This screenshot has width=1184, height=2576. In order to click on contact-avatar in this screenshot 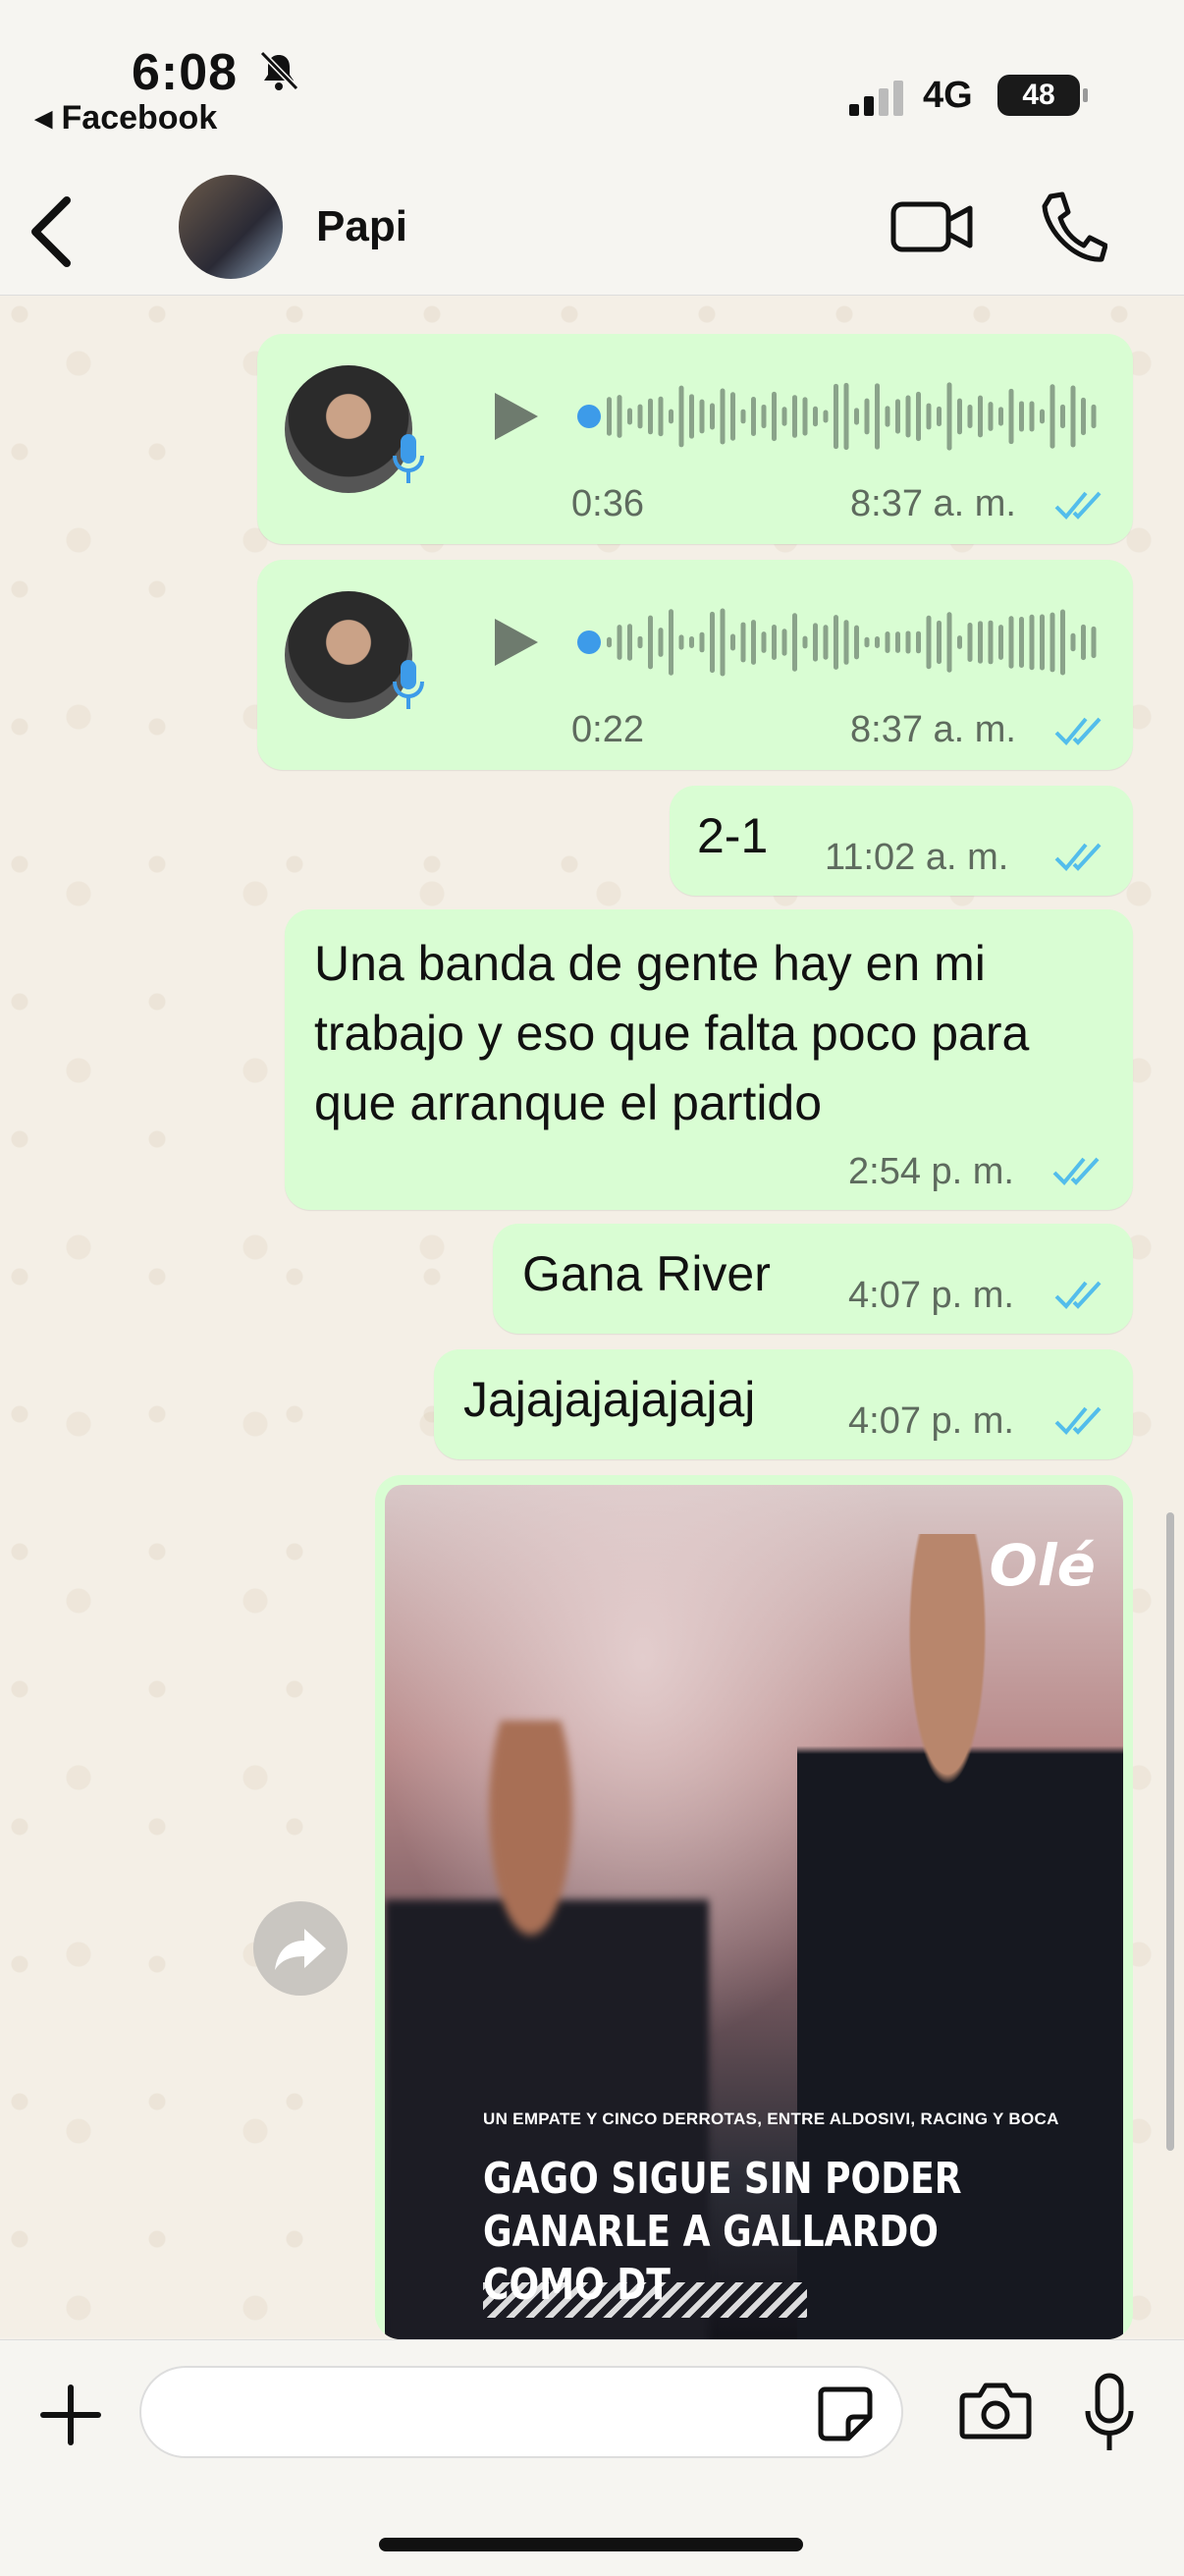, I will do `click(231, 227)`.